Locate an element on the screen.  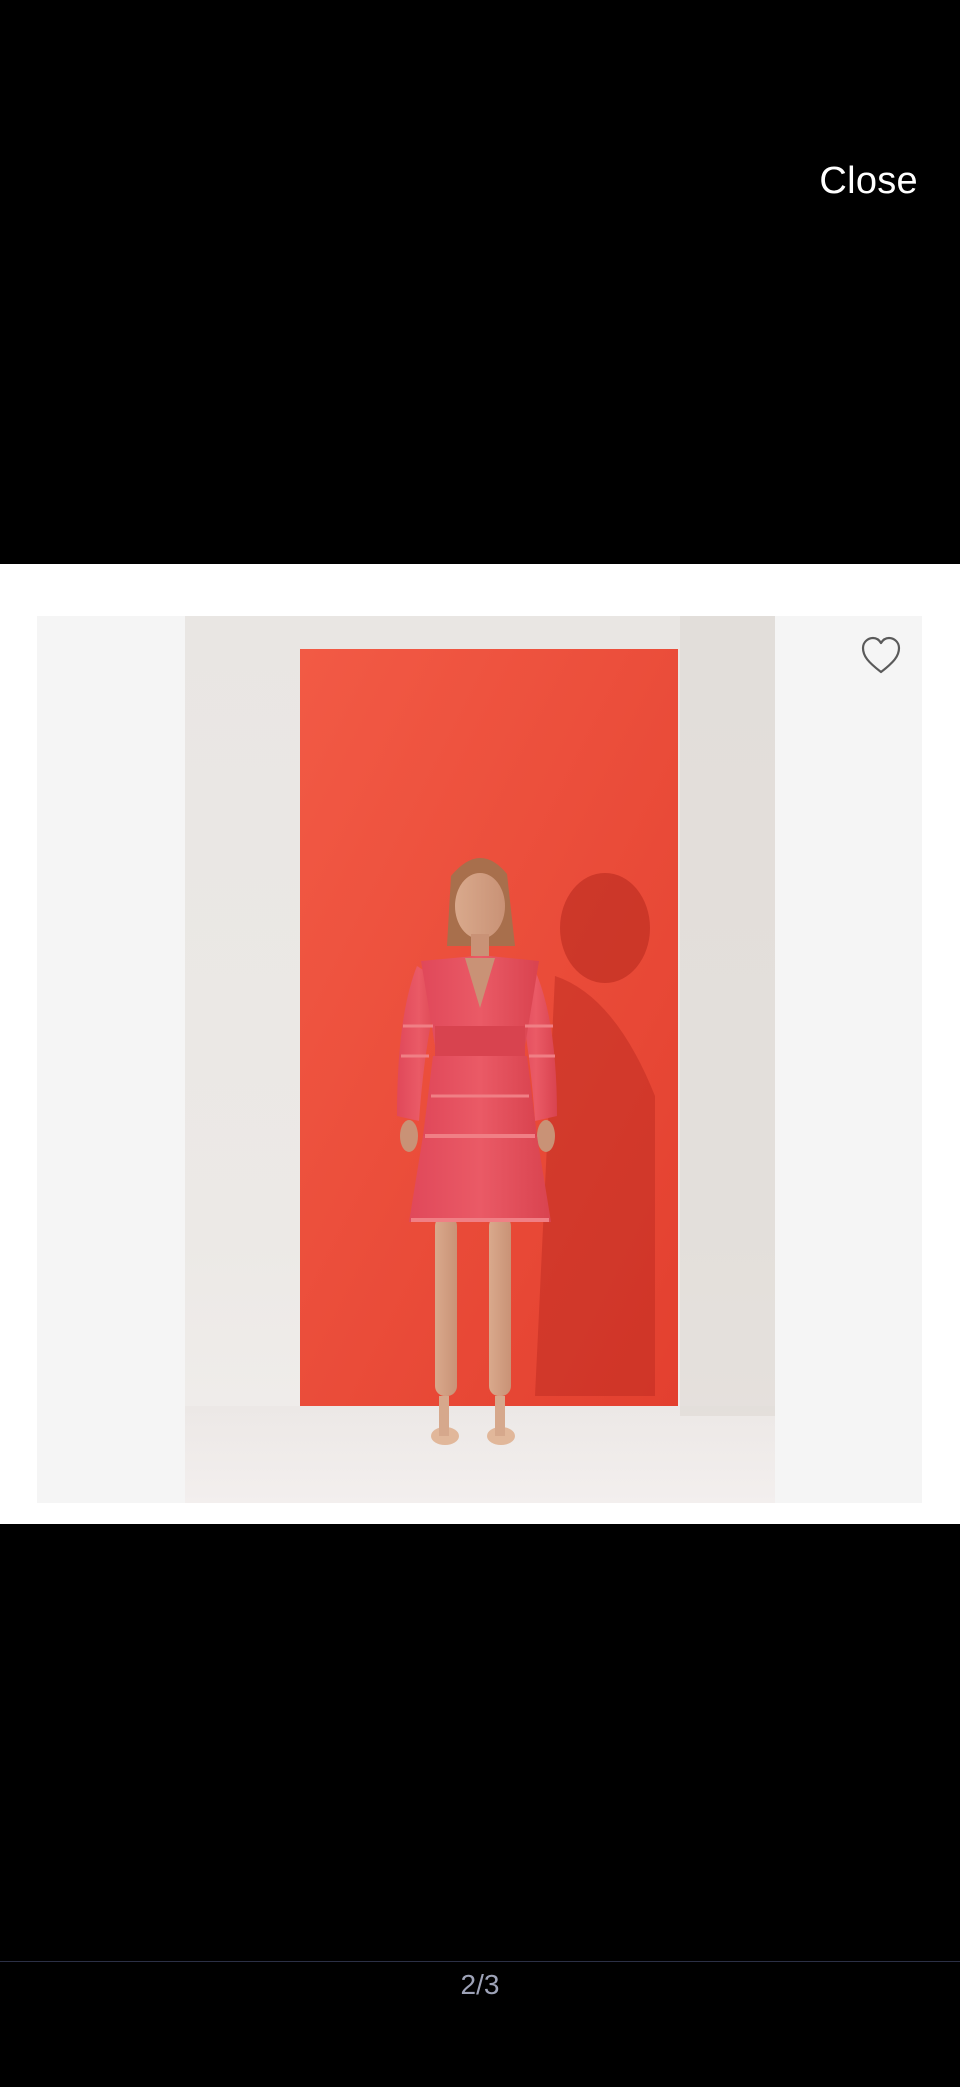
footer-divider is located at coordinates (480, 1961).